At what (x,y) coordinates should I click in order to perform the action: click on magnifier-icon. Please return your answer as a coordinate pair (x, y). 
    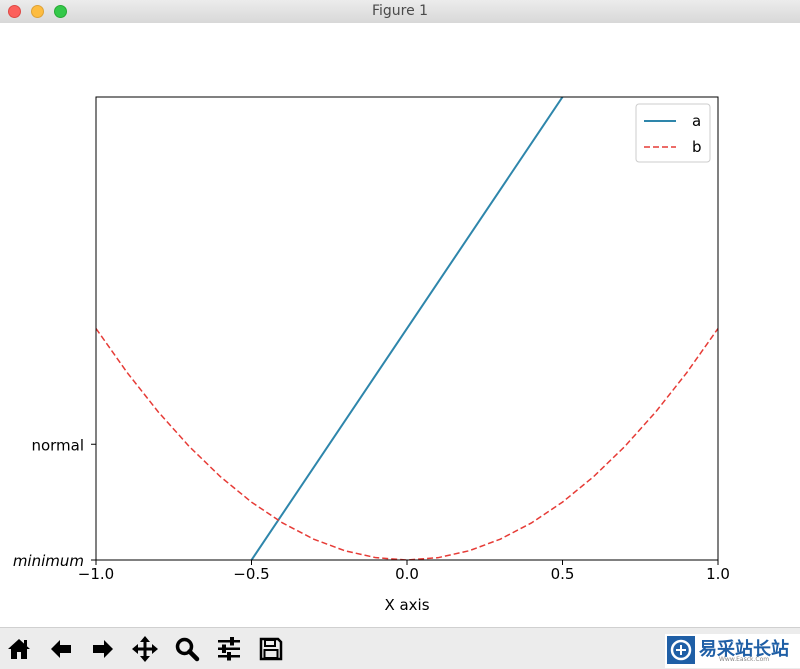
    Looking at the image, I should click on (187, 649).